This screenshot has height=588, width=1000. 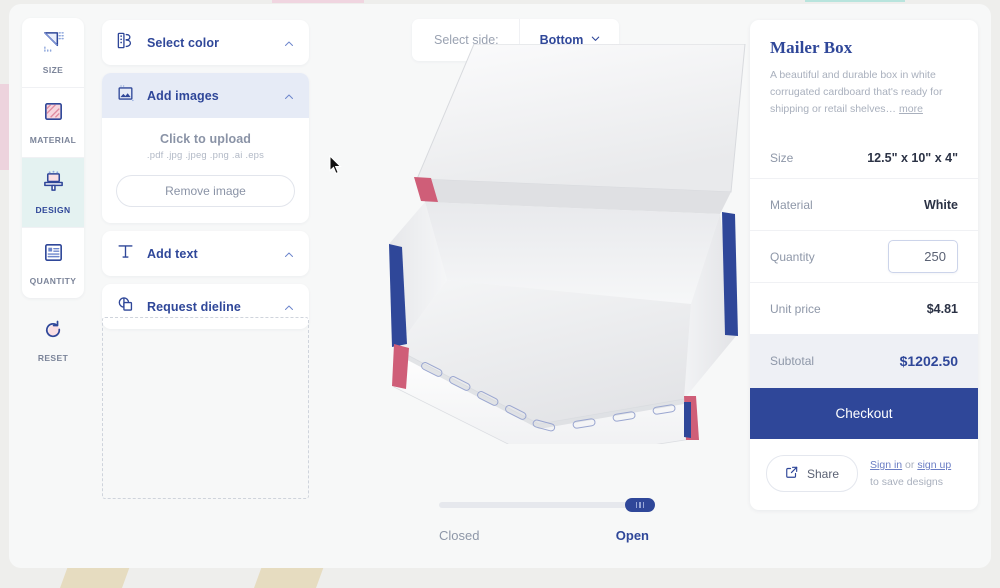 What do you see at coordinates (910, 465) in the screenshot?
I see `save-note-or: or` at bounding box center [910, 465].